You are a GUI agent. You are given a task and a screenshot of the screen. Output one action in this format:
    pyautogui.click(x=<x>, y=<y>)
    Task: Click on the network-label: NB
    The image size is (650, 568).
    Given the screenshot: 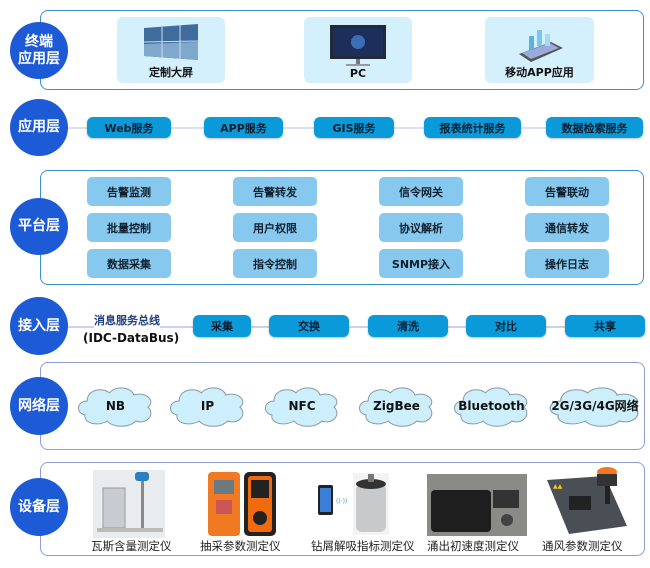 What is the action you would take?
    pyautogui.click(x=115, y=405)
    